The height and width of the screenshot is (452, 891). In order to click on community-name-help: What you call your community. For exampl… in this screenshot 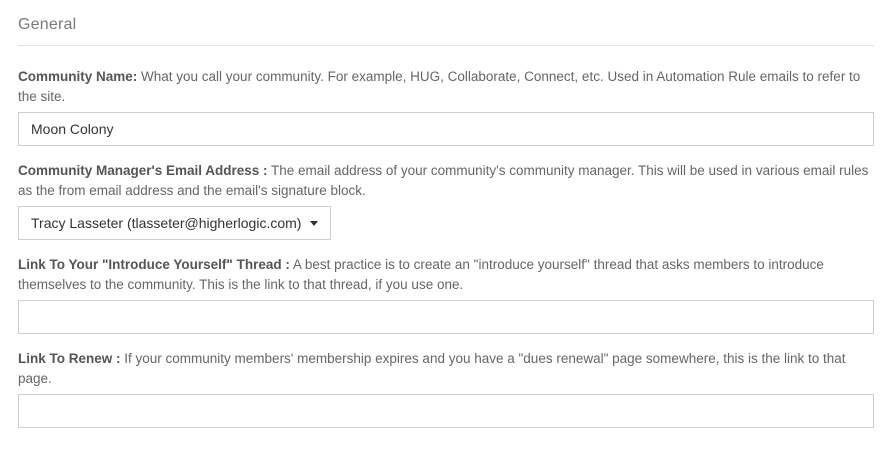, I will do `click(439, 86)`.